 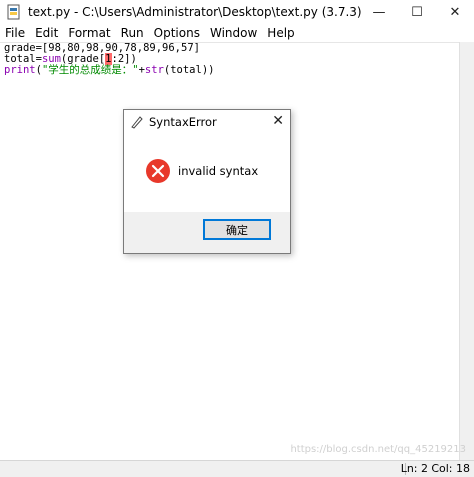 I want to click on menu-window: Window, so click(x=233, y=33).